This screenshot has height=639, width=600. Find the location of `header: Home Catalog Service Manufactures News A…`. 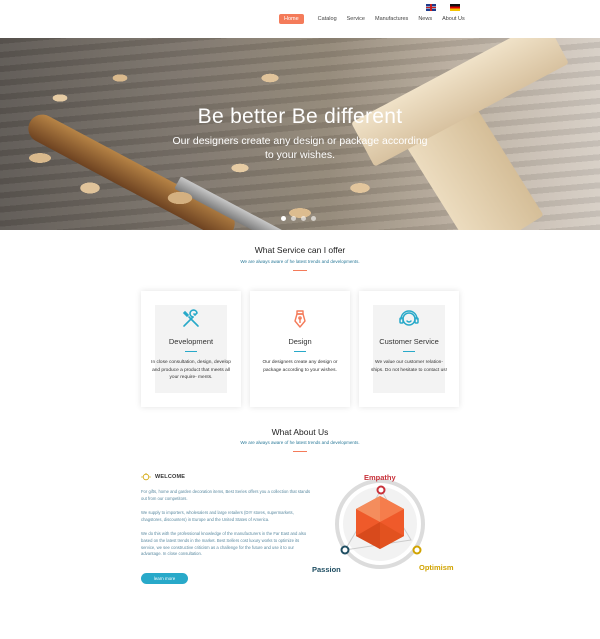

header: Home Catalog Service Manufactures News A… is located at coordinates (300, 19).